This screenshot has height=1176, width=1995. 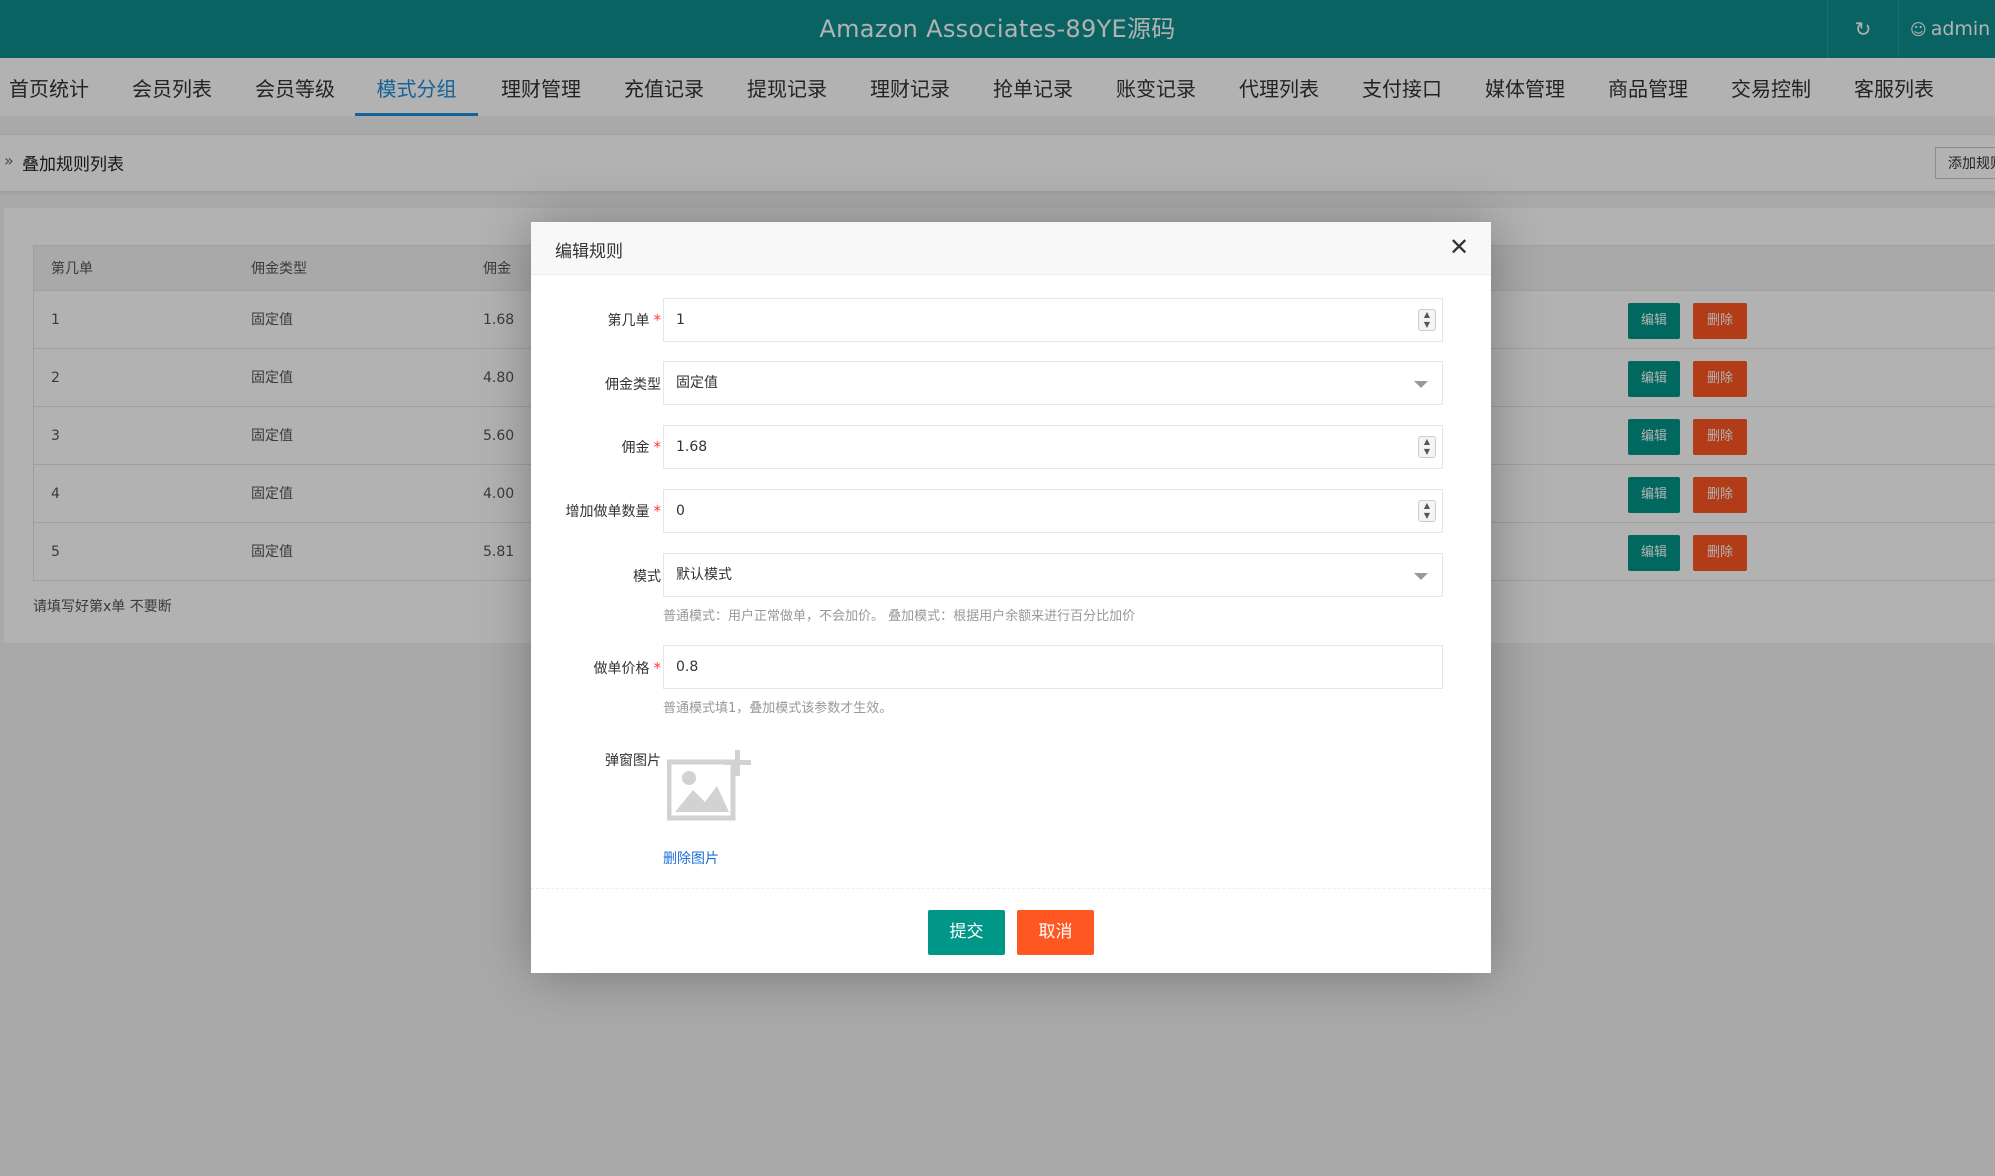 I want to click on commission-label: 佣金 *, so click(x=641, y=447).